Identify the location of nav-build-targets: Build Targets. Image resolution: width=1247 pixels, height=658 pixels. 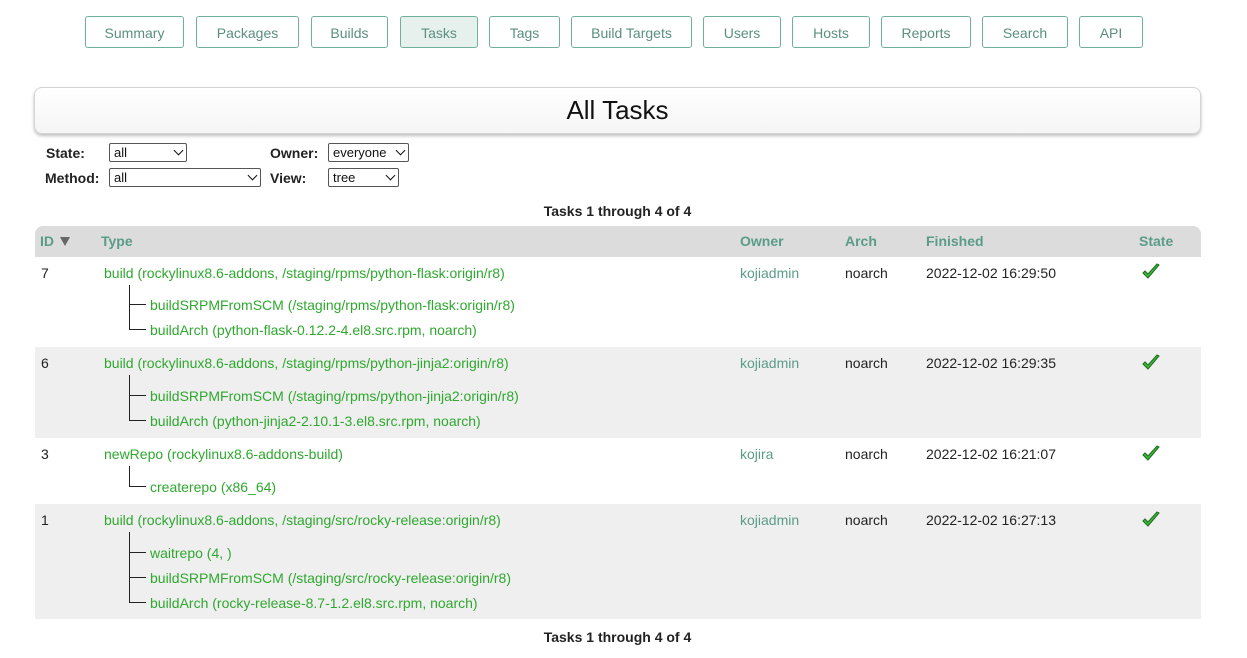
(631, 32).